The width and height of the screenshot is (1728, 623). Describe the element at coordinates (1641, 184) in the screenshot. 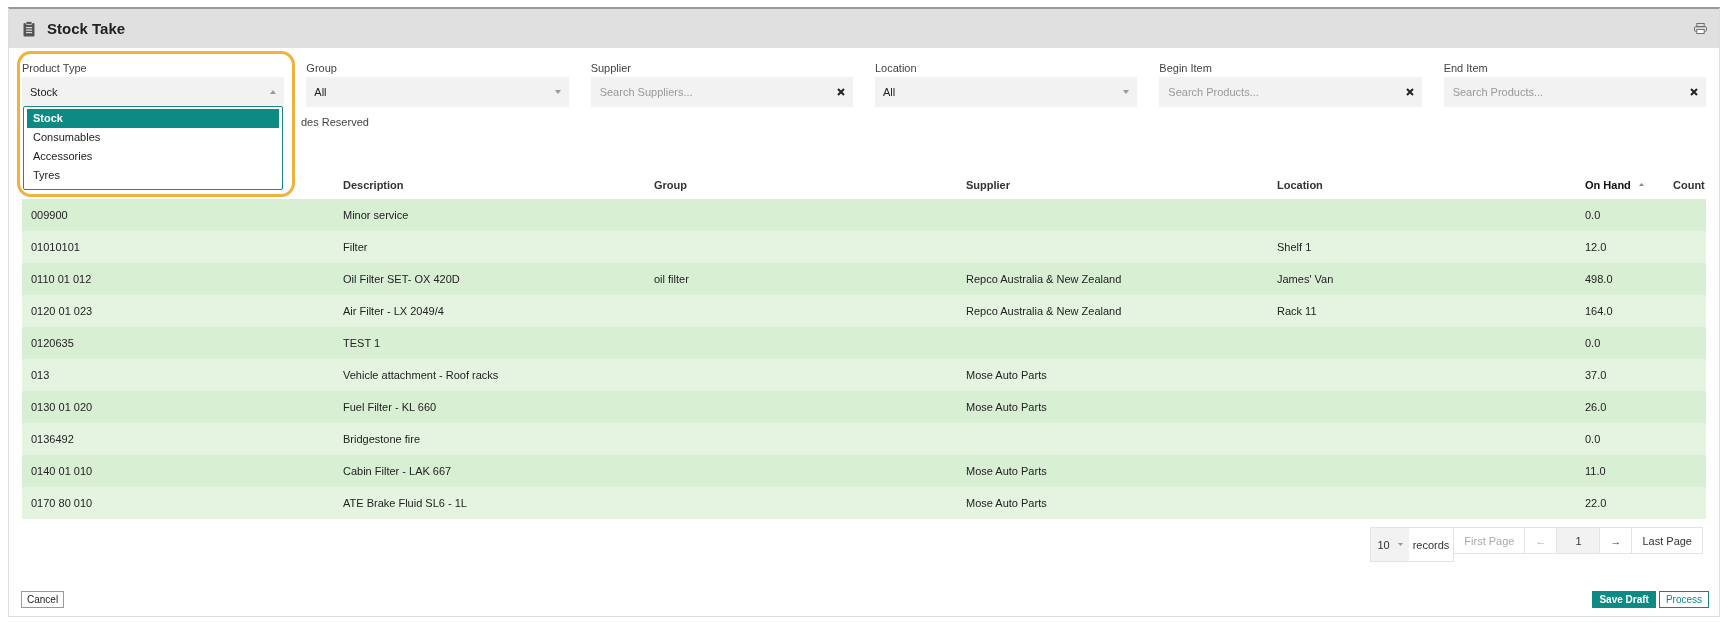

I see `sort-icon` at that location.